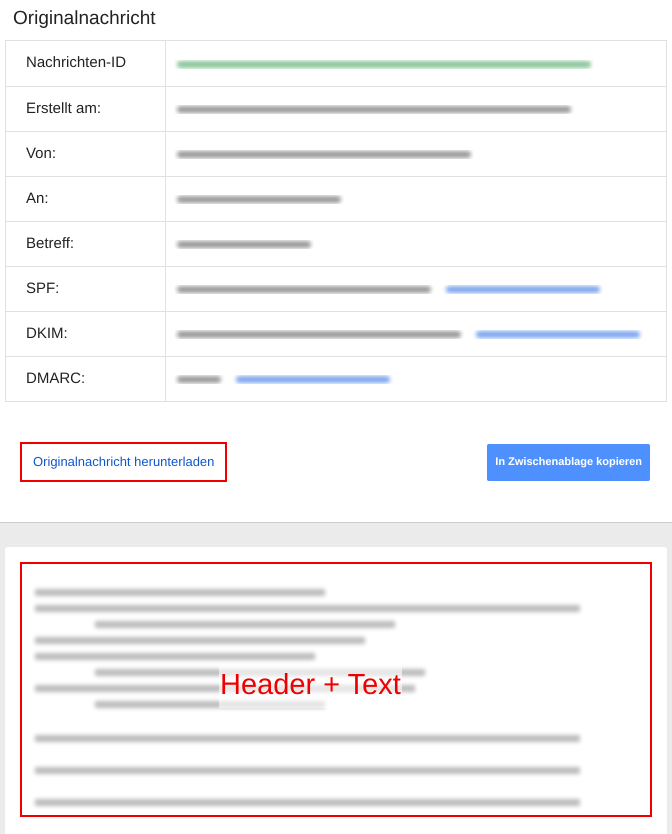  I want to click on field-label: Von:, so click(41, 154).